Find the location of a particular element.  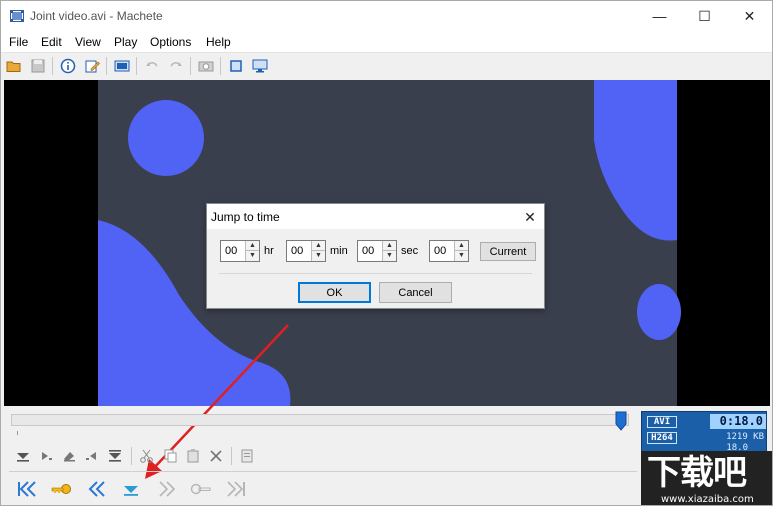

paste-icon is located at coordinates (193, 456).